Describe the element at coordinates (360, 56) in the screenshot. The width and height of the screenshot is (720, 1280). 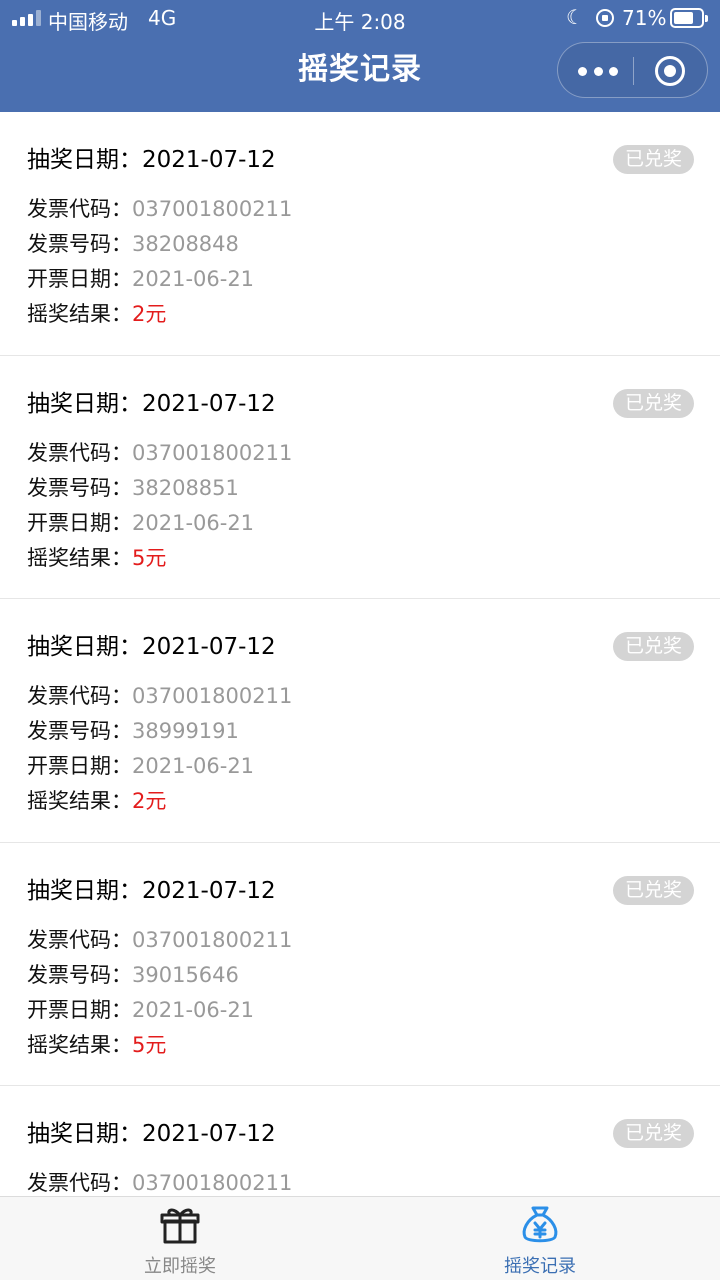
I see `header: 中国移动 4G 上午 2:08 ☾ 71% 摇奖记录` at that location.